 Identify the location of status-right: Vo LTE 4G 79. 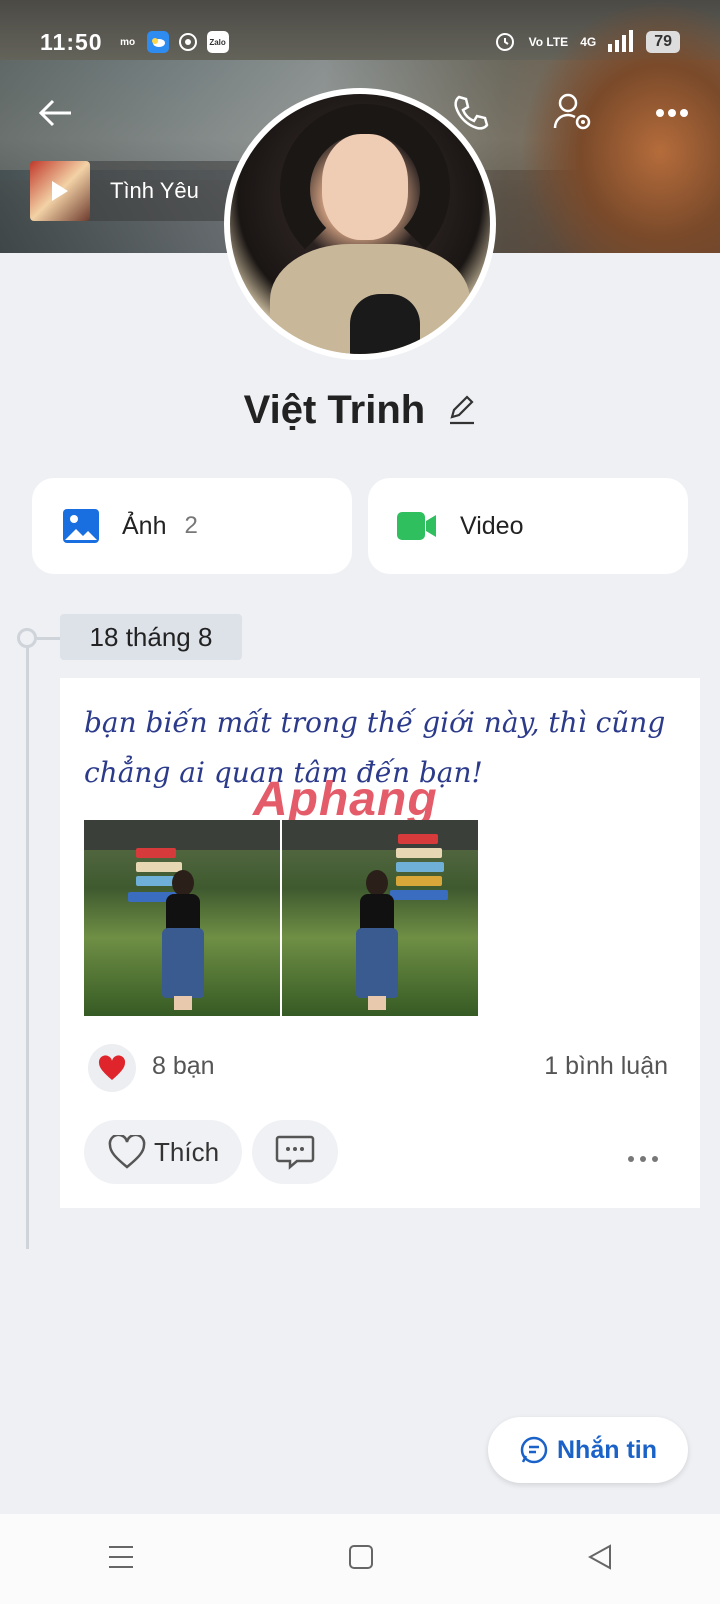
(586, 42).